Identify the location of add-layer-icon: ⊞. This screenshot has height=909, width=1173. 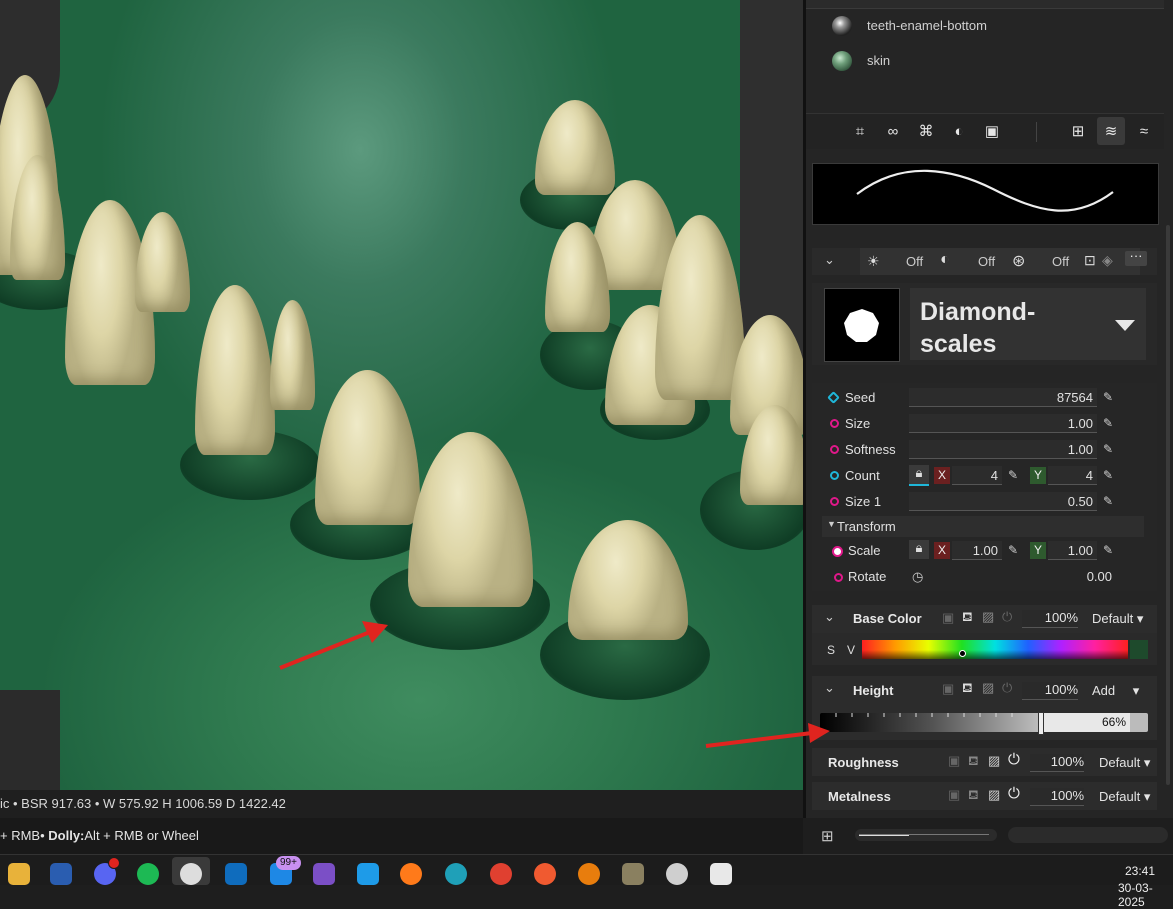
(1078, 131).